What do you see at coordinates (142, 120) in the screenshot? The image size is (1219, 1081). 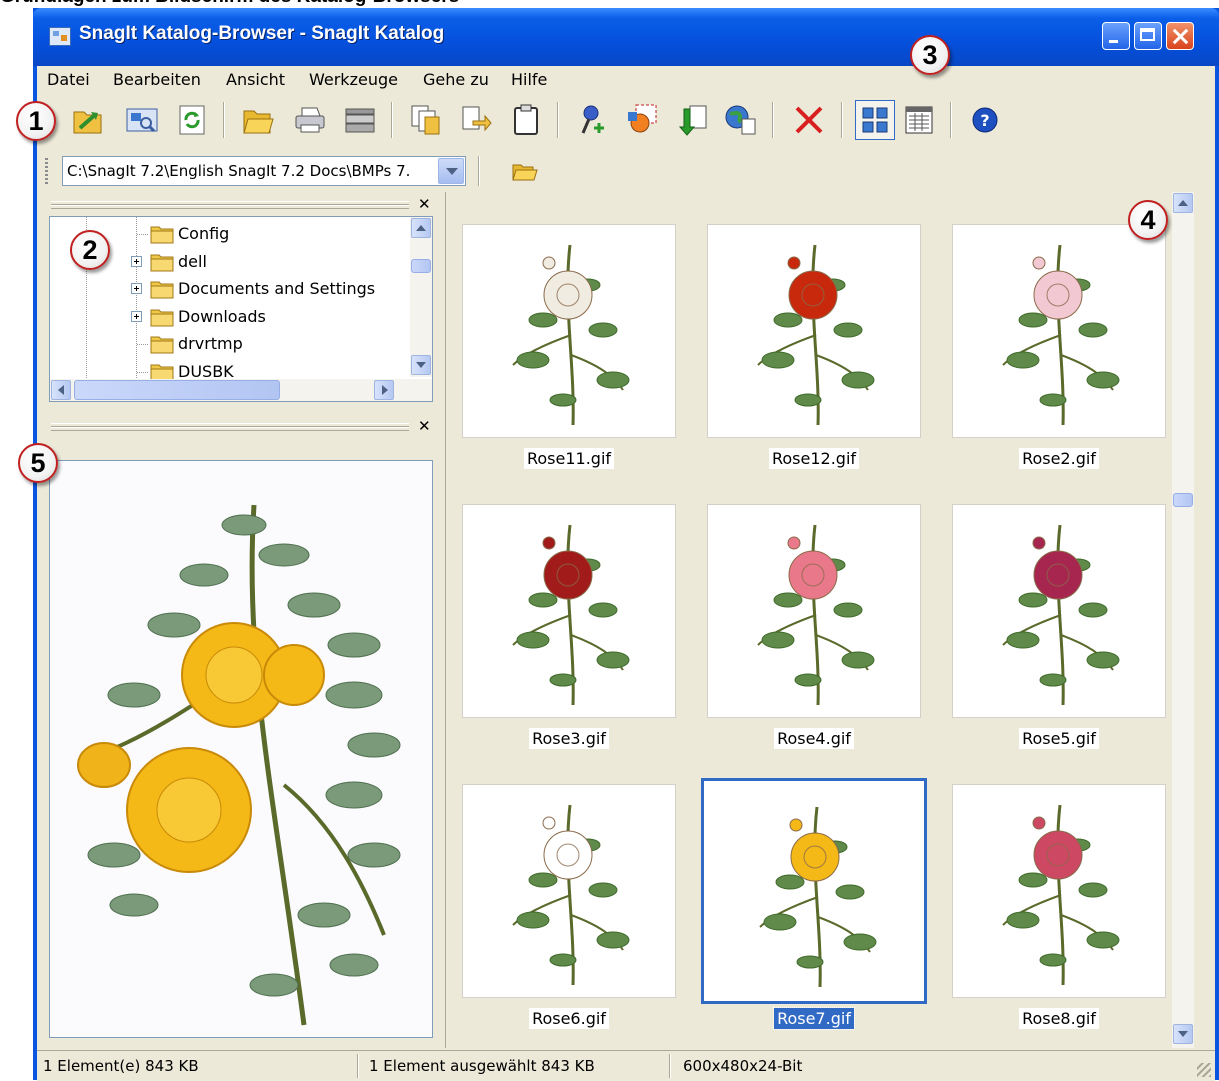 I see `catalog-icon` at bounding box center [142, 120].